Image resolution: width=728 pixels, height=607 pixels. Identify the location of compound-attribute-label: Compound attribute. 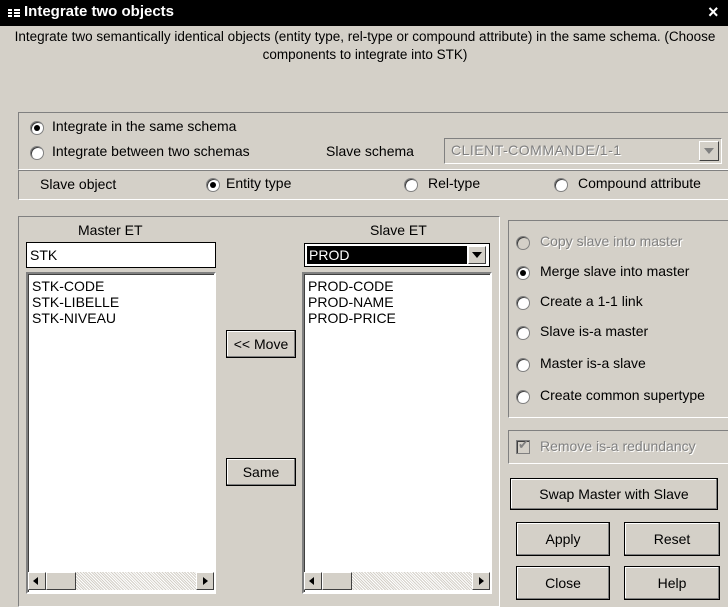
(639, 183).